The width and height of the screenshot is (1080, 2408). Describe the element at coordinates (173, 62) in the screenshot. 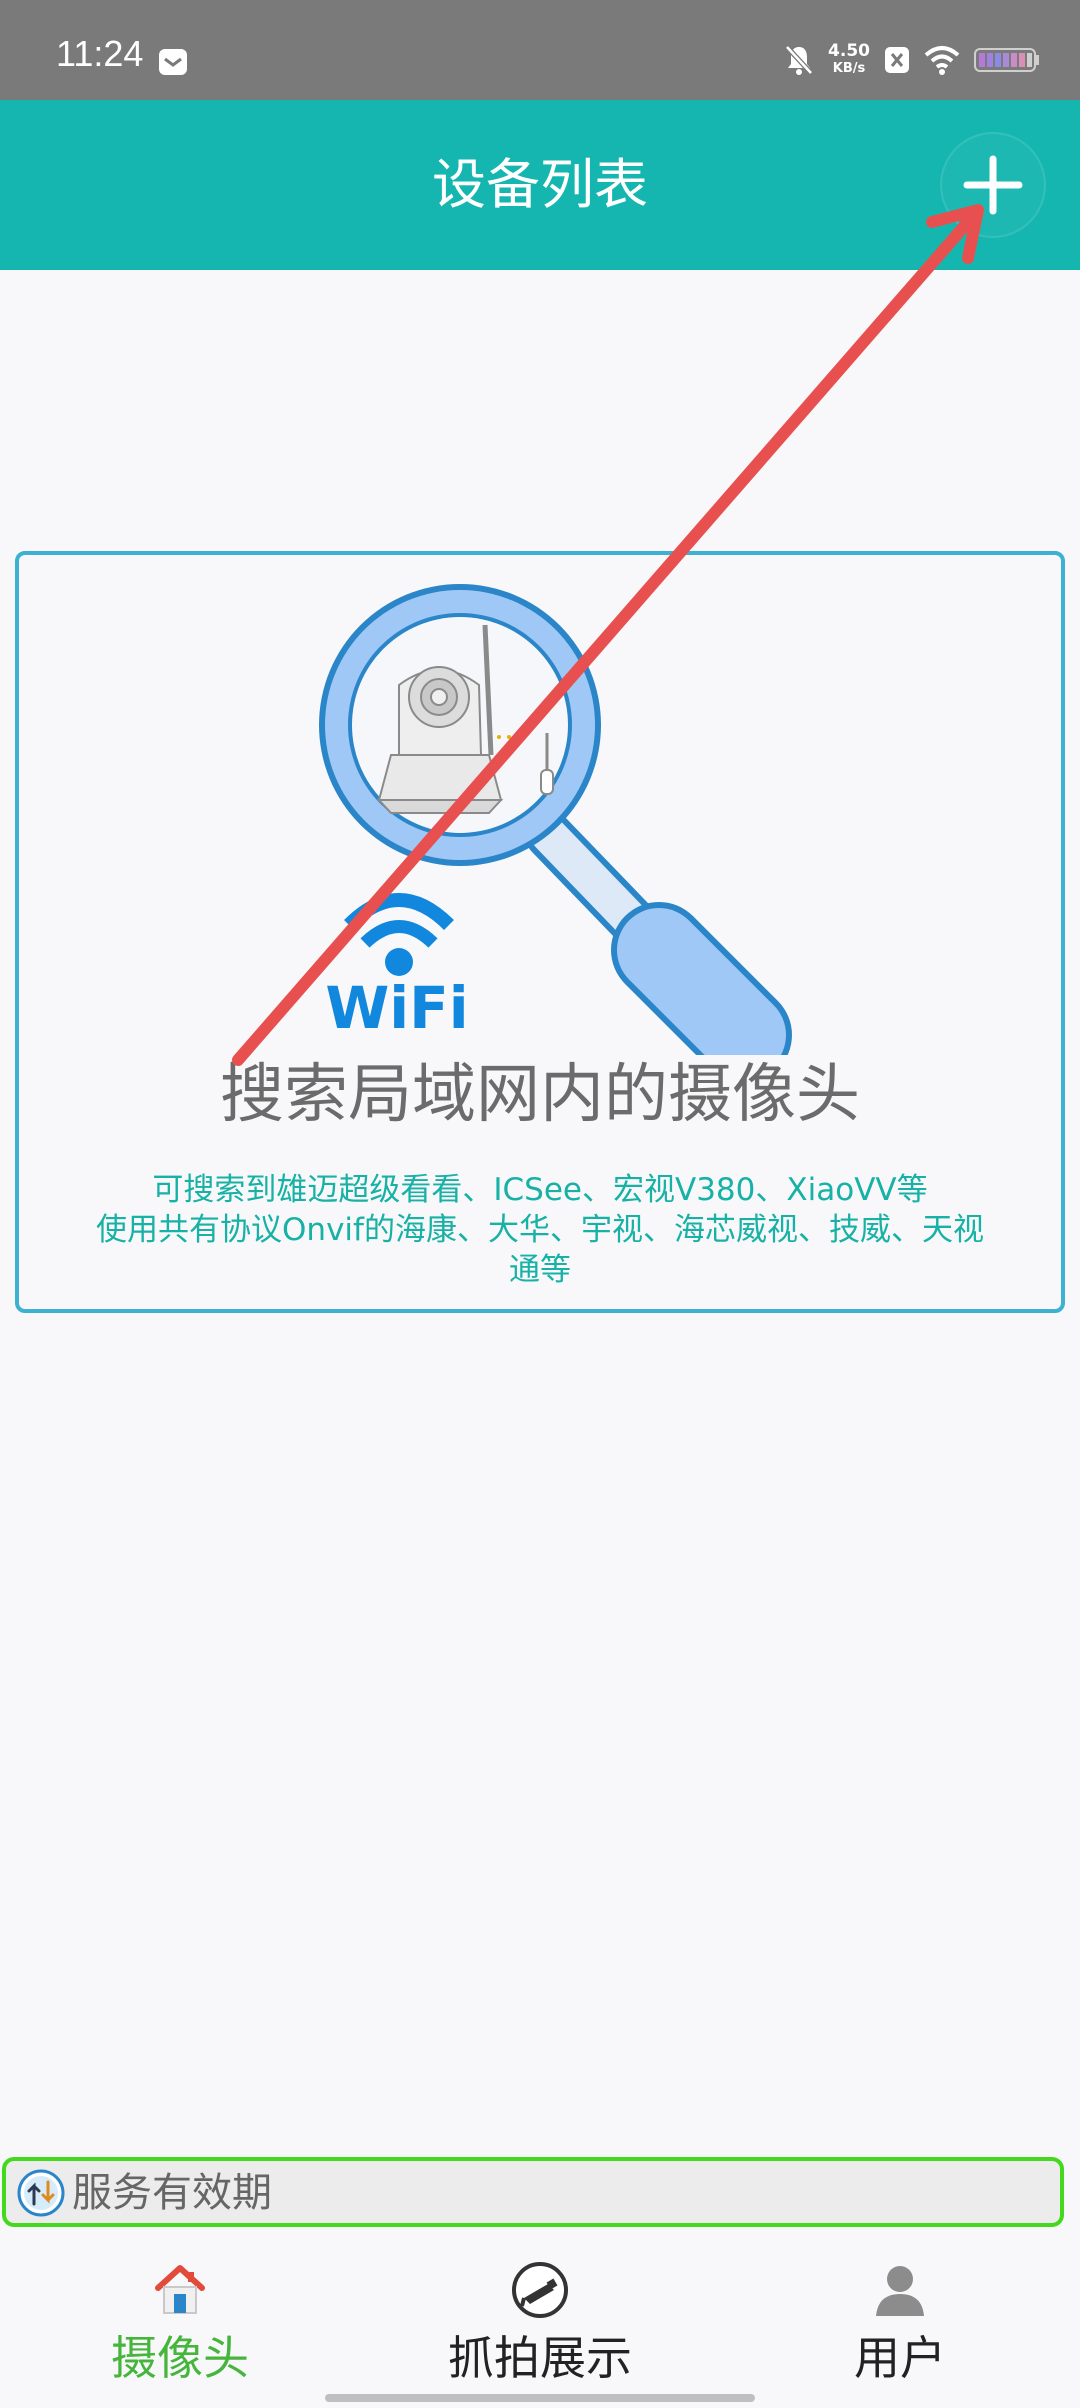

I see `message-icon` at that location.